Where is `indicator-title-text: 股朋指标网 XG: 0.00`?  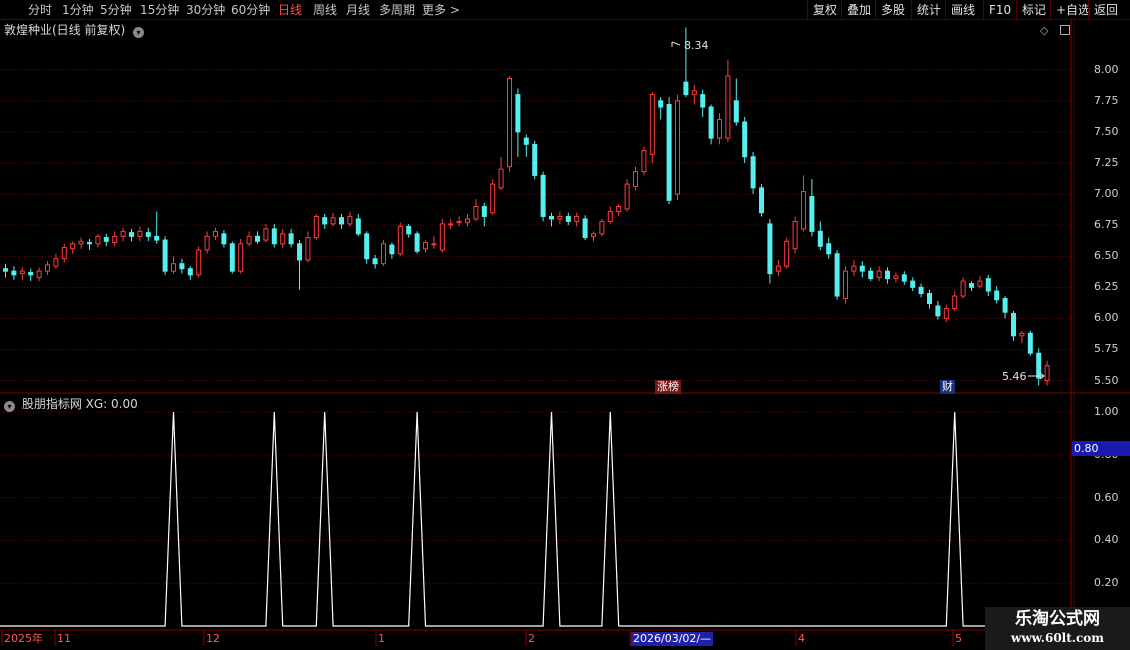
indicator-title-text: 股朋指标网 XG: 0.00 is located at coordinates (79, 404).